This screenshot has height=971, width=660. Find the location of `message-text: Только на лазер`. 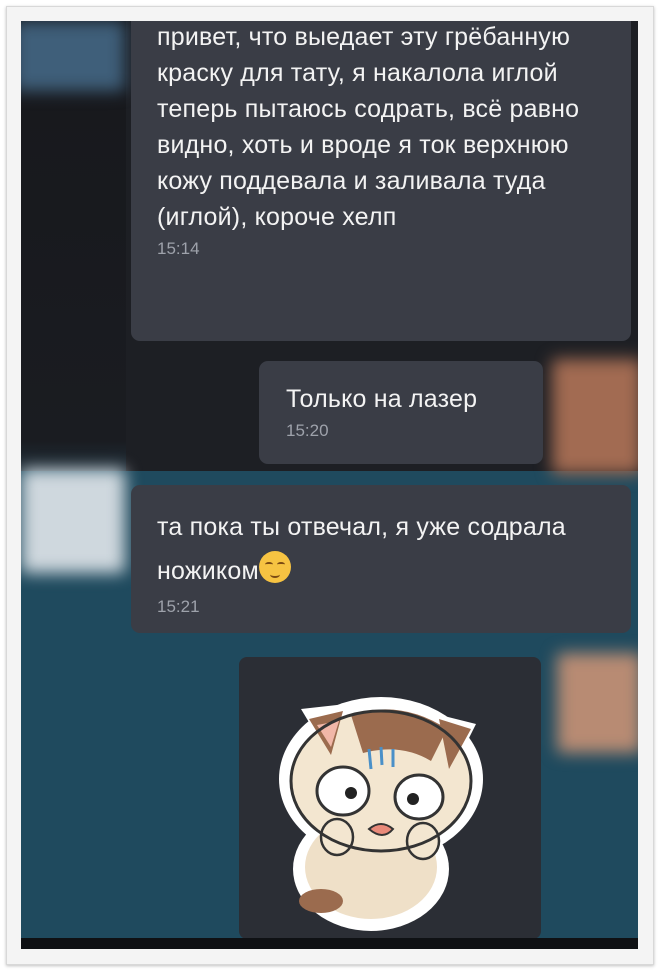

message-text: Только на лазер is located at coordinates (382, 399).